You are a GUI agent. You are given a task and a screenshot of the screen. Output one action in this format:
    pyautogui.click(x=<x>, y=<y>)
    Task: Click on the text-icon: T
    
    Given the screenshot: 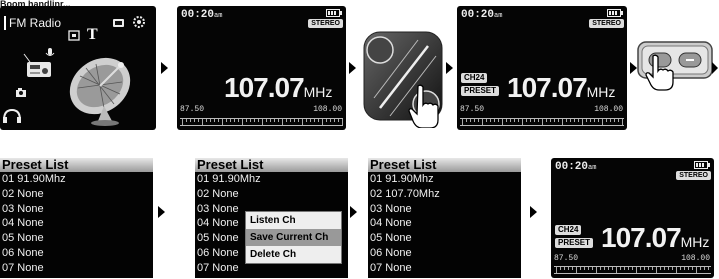 What is the action you would take?
    pyautogui.click(x=92, y=34)
    